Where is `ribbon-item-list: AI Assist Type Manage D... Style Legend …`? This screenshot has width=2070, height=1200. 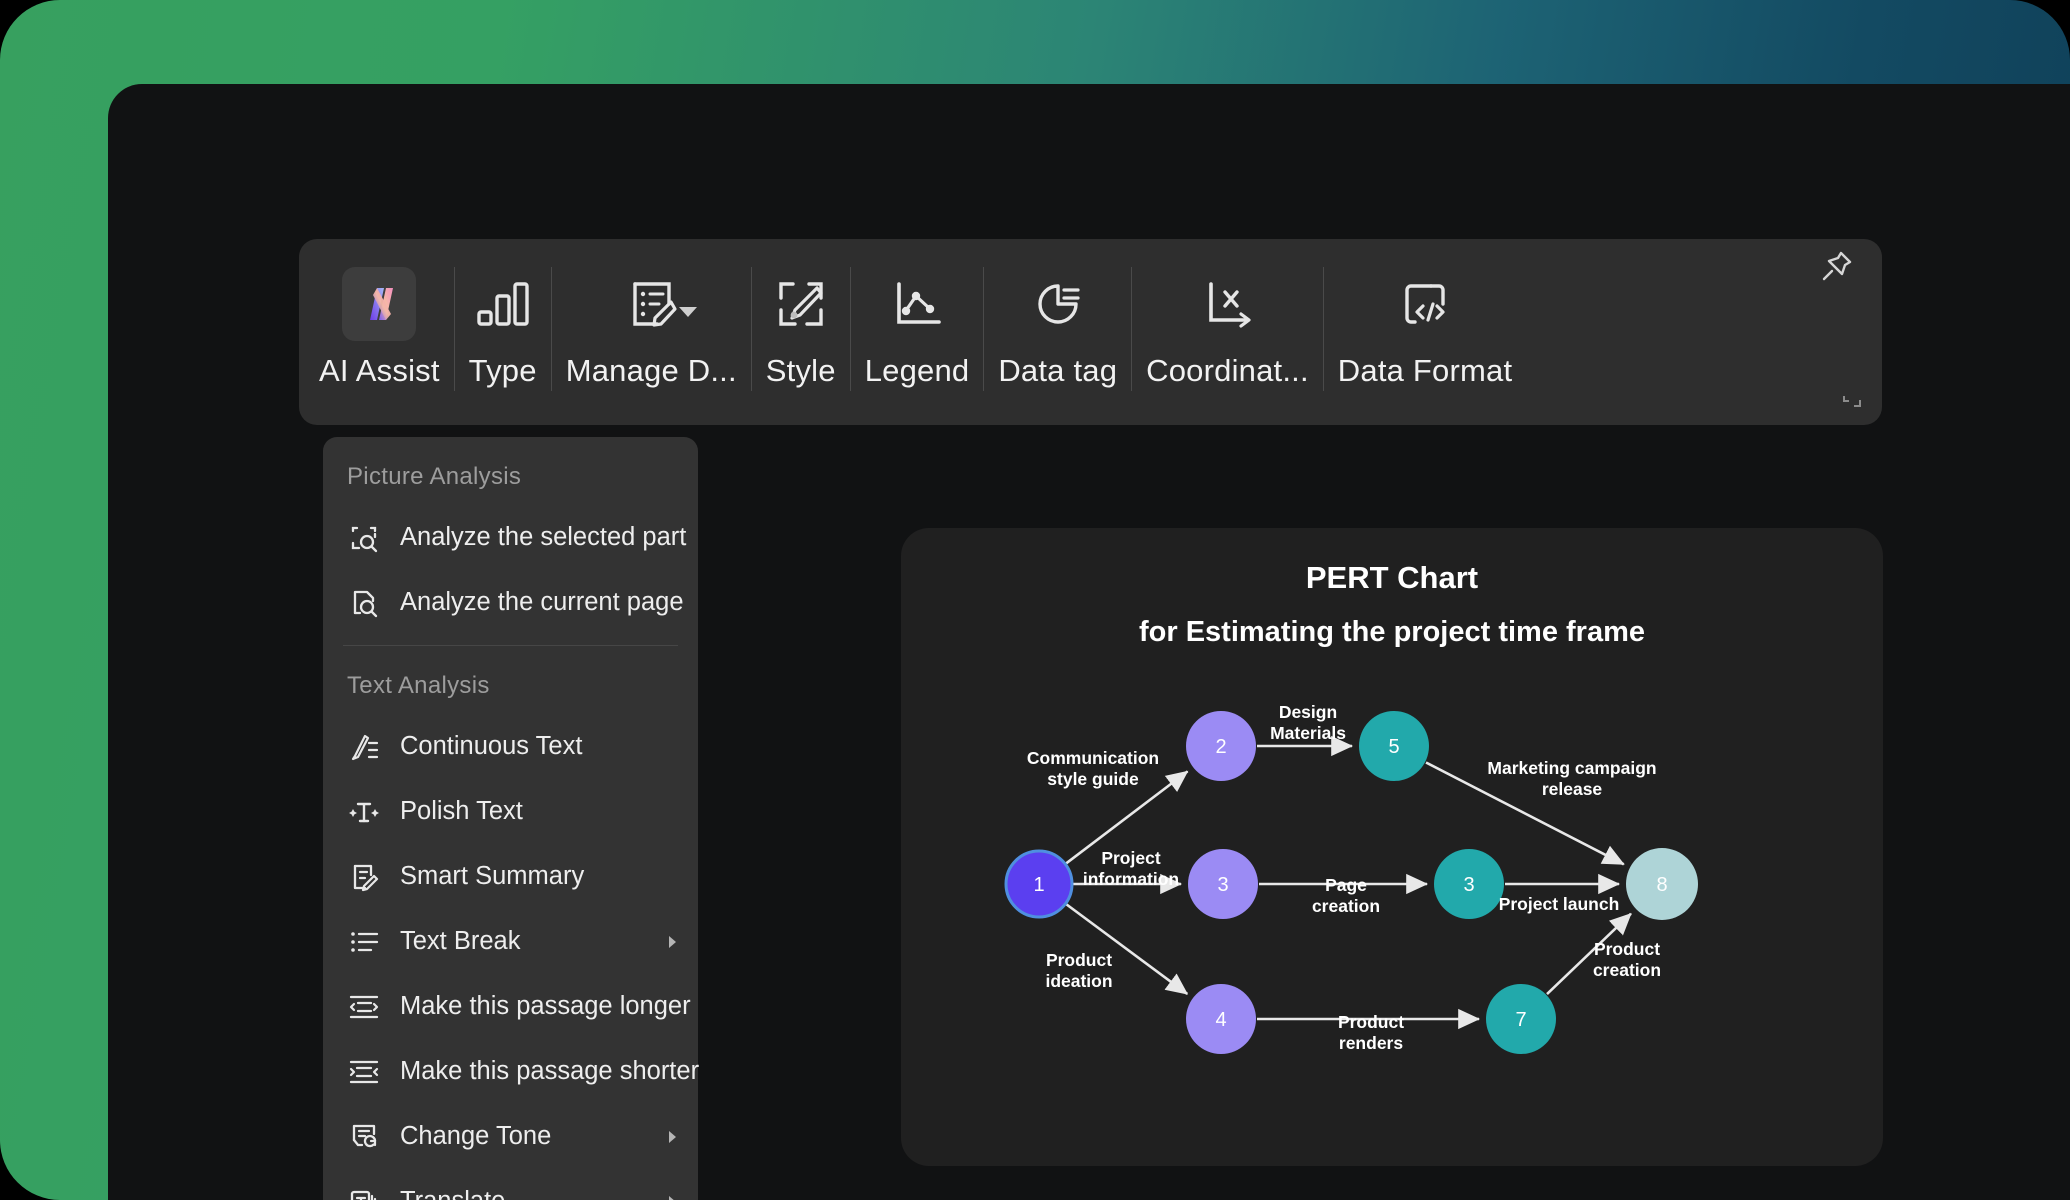 ribbon-item-list: AI Assist Type Manage D... Style Legend … is located at coordinates (1090, 332).